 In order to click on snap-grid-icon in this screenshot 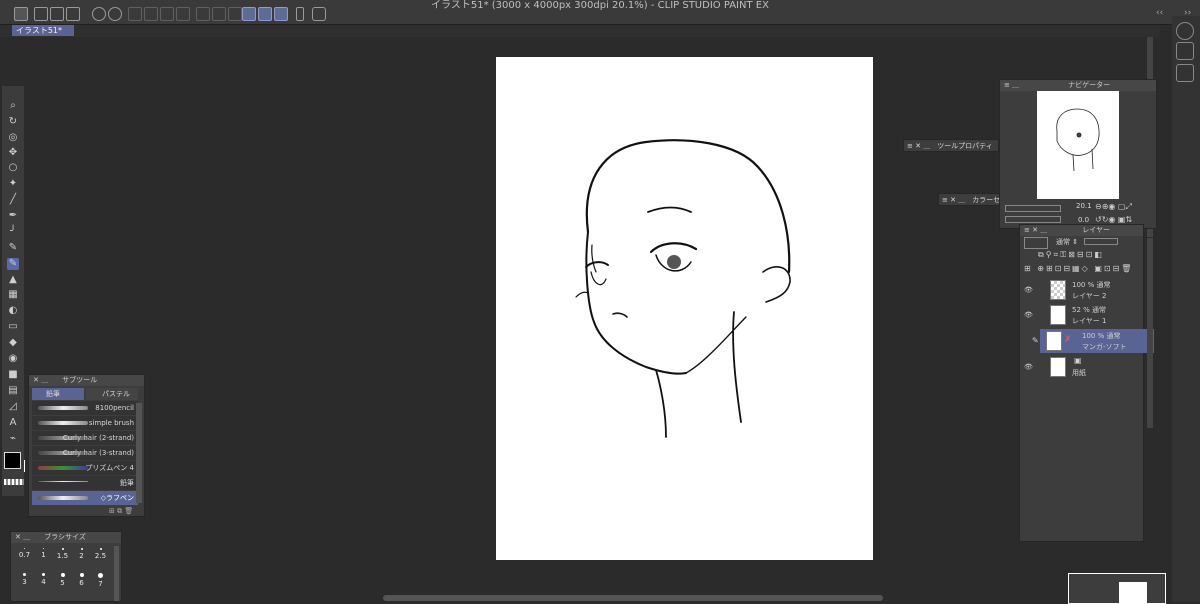, I will do `click(281, 14)`.